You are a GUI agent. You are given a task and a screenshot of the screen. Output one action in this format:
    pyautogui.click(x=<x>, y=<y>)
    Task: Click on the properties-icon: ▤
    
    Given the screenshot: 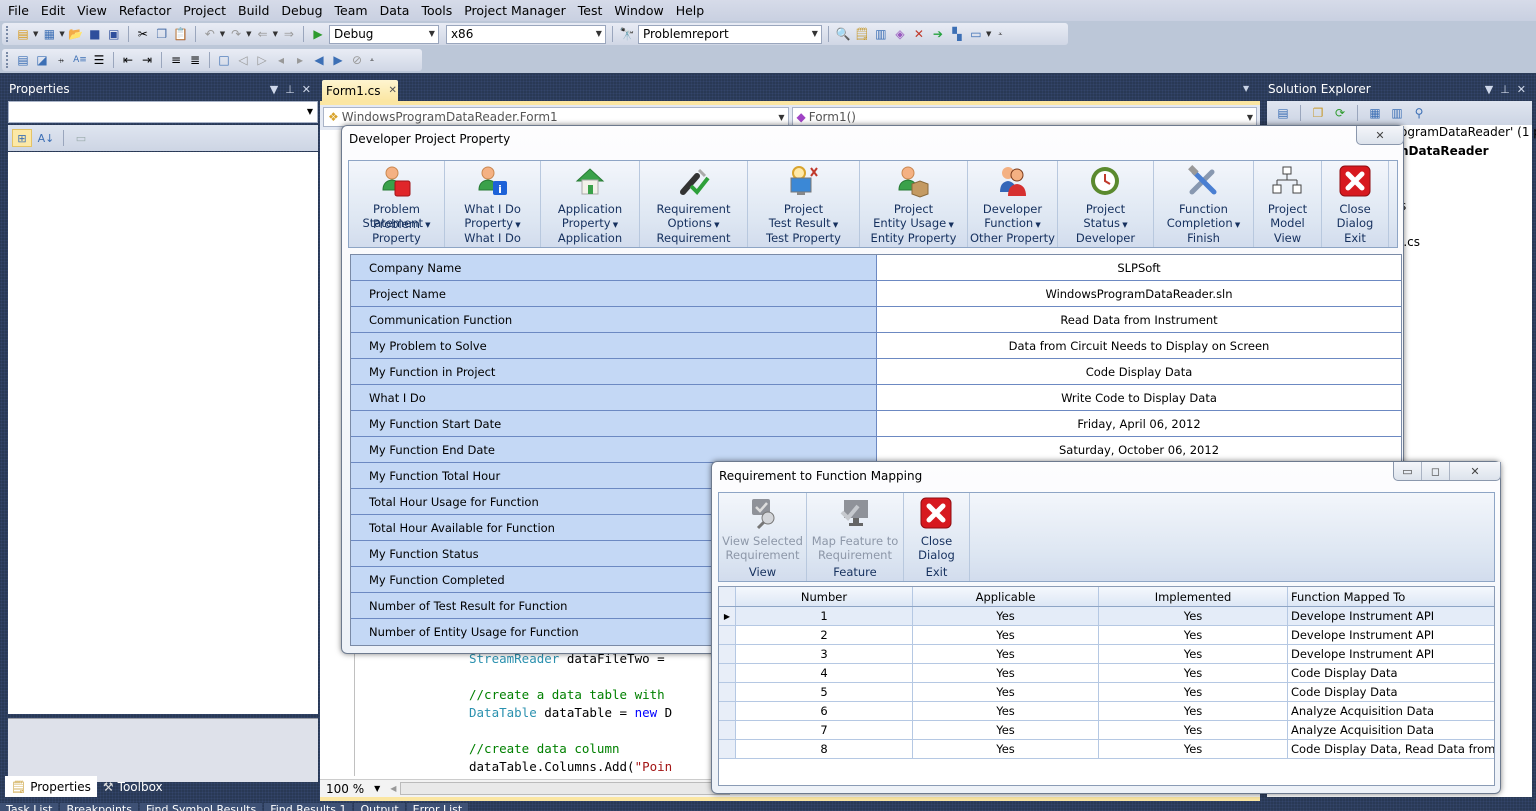 What is the action you would take?
    pyautogui.click(x=1283, y=113)
    